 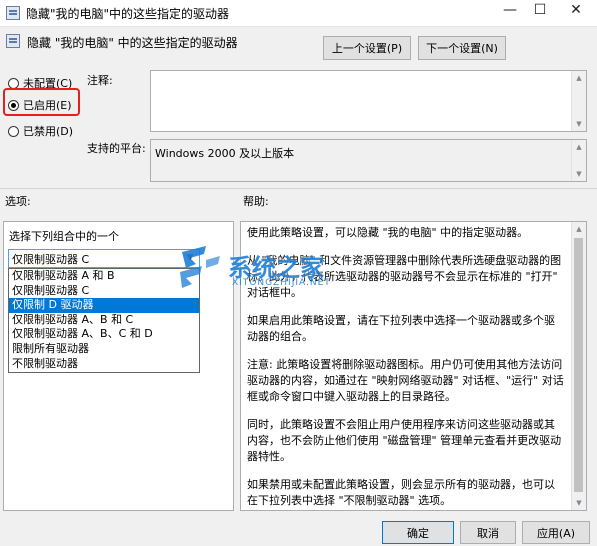 I want to click on comment-value, so click(x=368, y=74).